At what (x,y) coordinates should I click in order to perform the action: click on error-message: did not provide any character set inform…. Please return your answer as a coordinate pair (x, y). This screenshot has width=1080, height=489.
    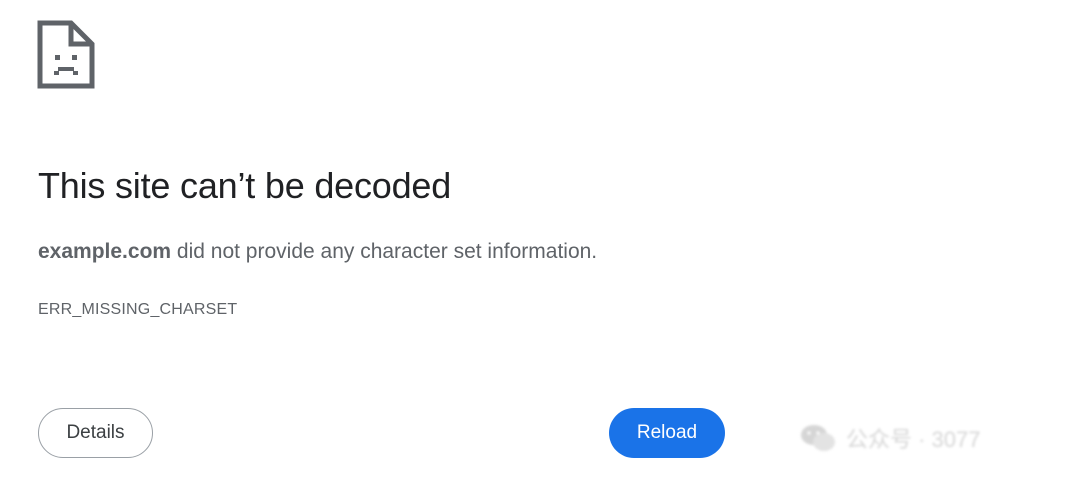
    Looking at the image, I should click on (384, 251).